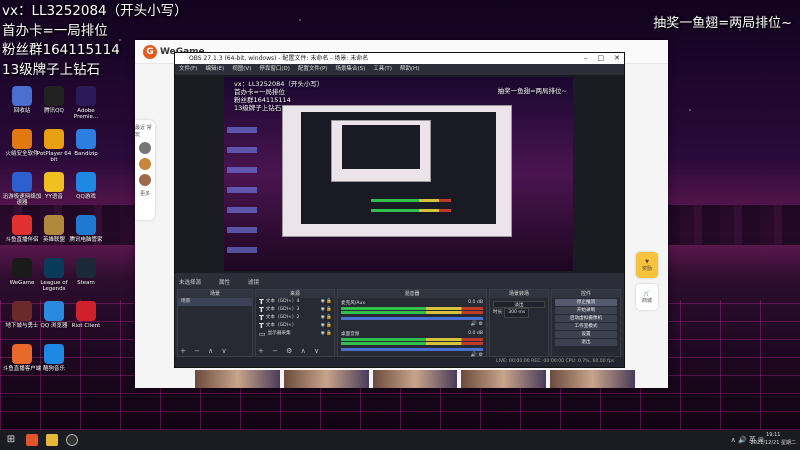  I want to click on minimize-icon: –, so click(586, 58).